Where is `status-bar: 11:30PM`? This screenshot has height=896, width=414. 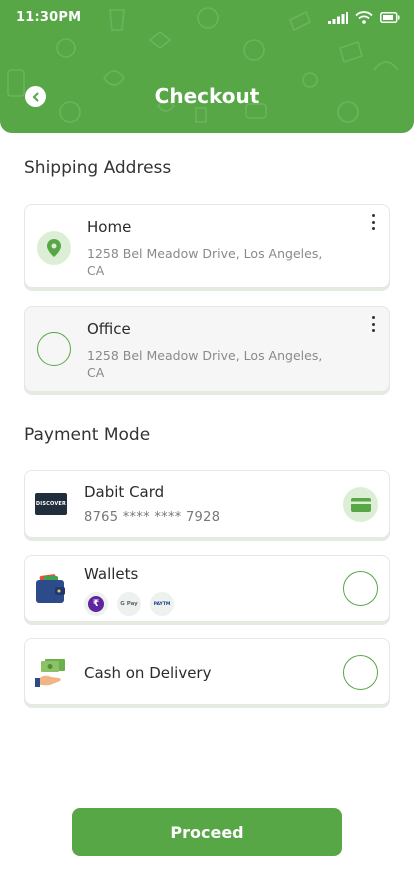 status-bar: 11:30PM is located at coordinates (207, 19).